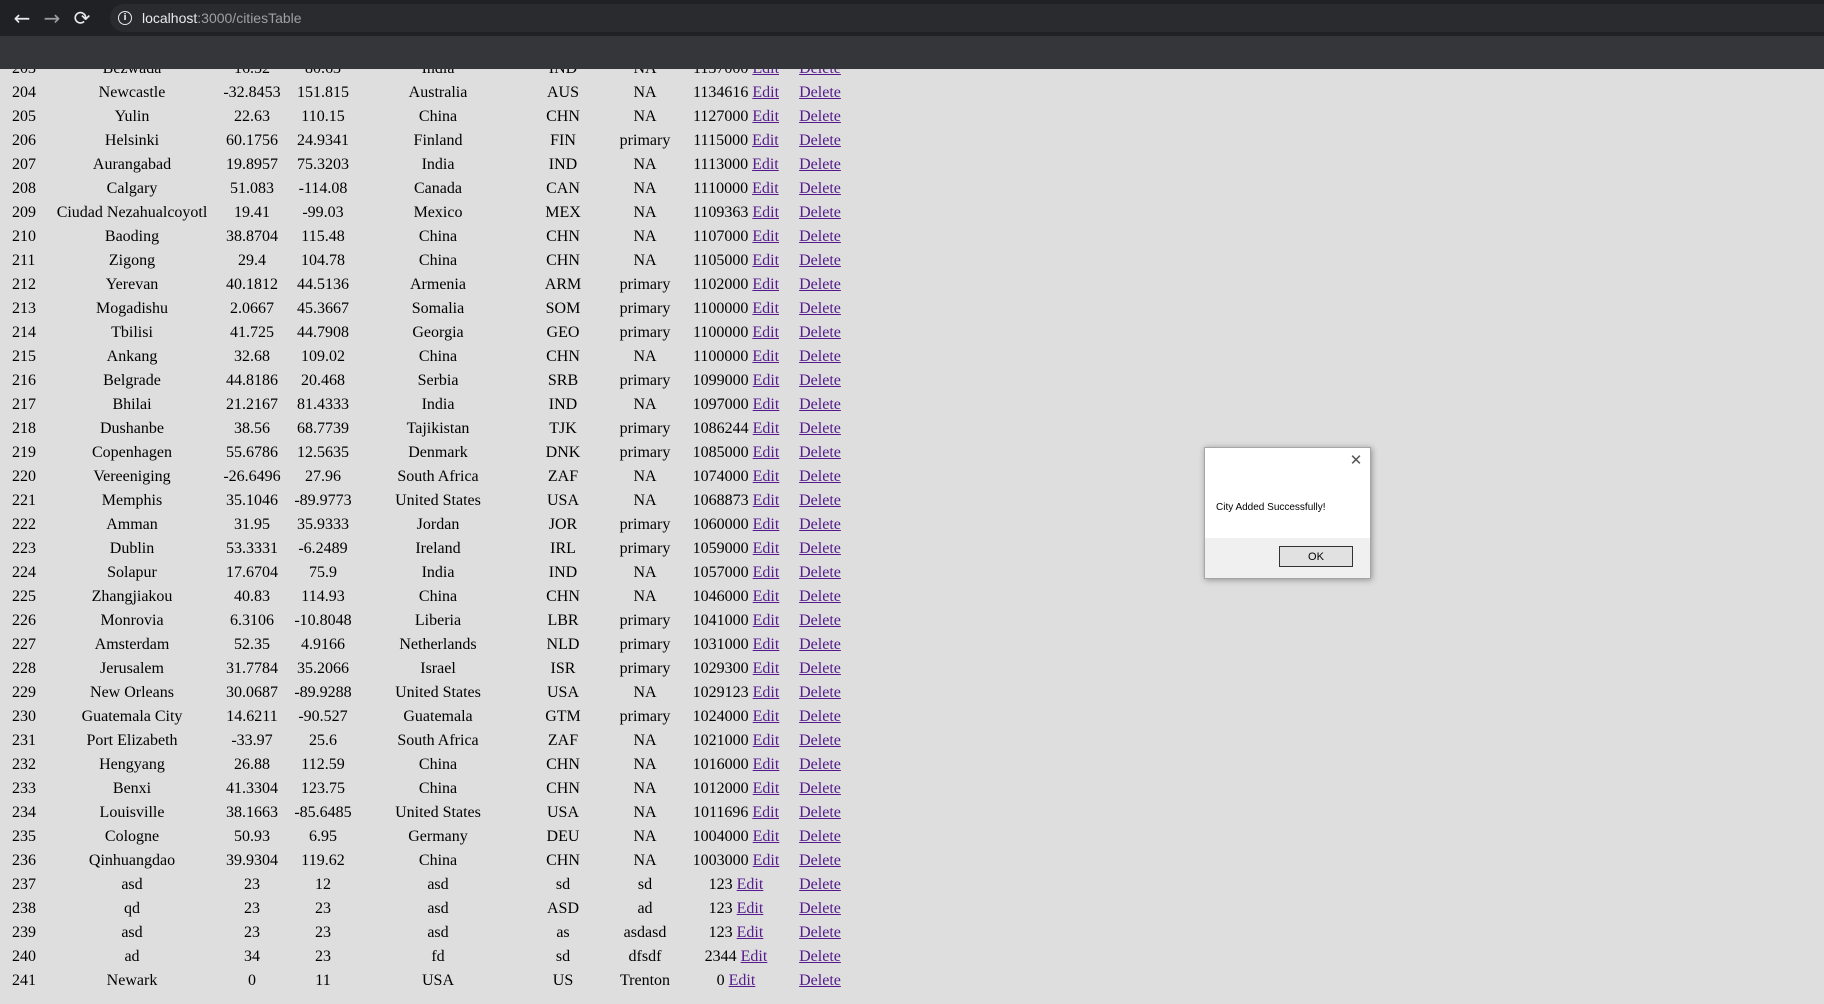 Image resolution: width=1824 pixels, height=1004 pixels. What do you see at coordinates (24, 836) in the screenshot?
I see `city-id-cell: 235` at bounding box center [24, 836].